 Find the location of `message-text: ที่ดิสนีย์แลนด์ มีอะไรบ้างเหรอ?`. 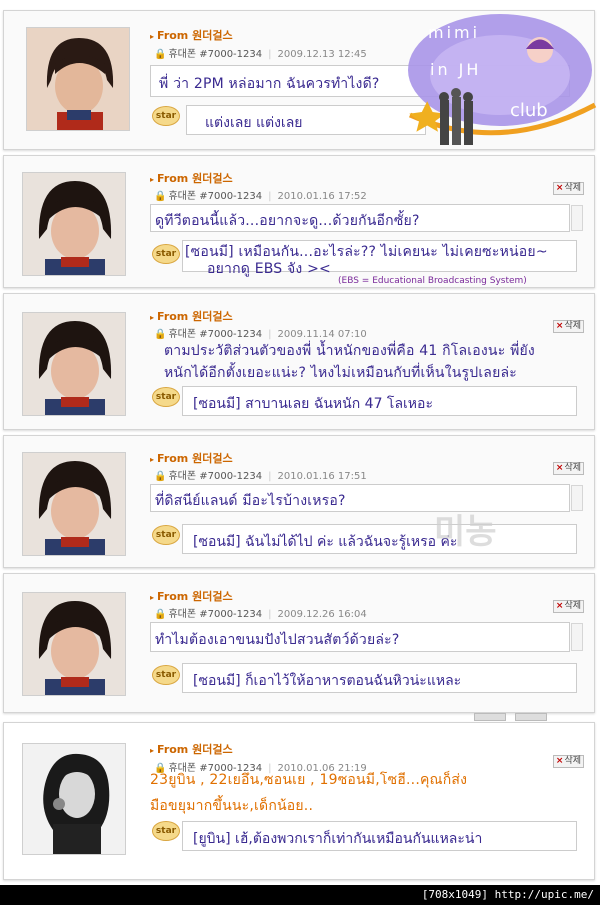

message-text: ที่ดิสนีย์แลนด์ มีอะไรบ้างเหรอ? is located at coordinates (250, 501).